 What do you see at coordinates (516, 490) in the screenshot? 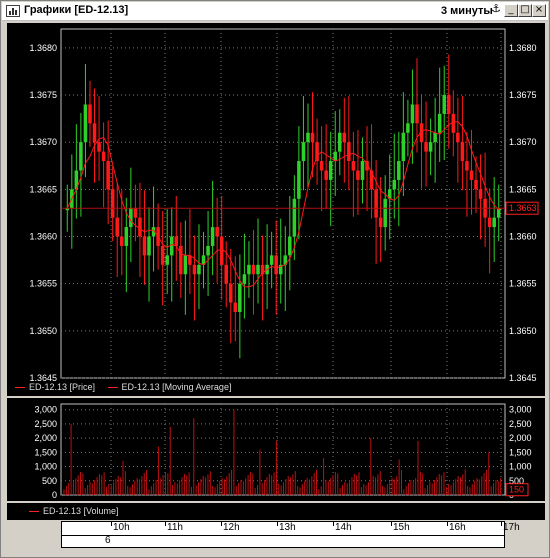
I see `last-volume-tag: 150` at bounding box center [516, 490].